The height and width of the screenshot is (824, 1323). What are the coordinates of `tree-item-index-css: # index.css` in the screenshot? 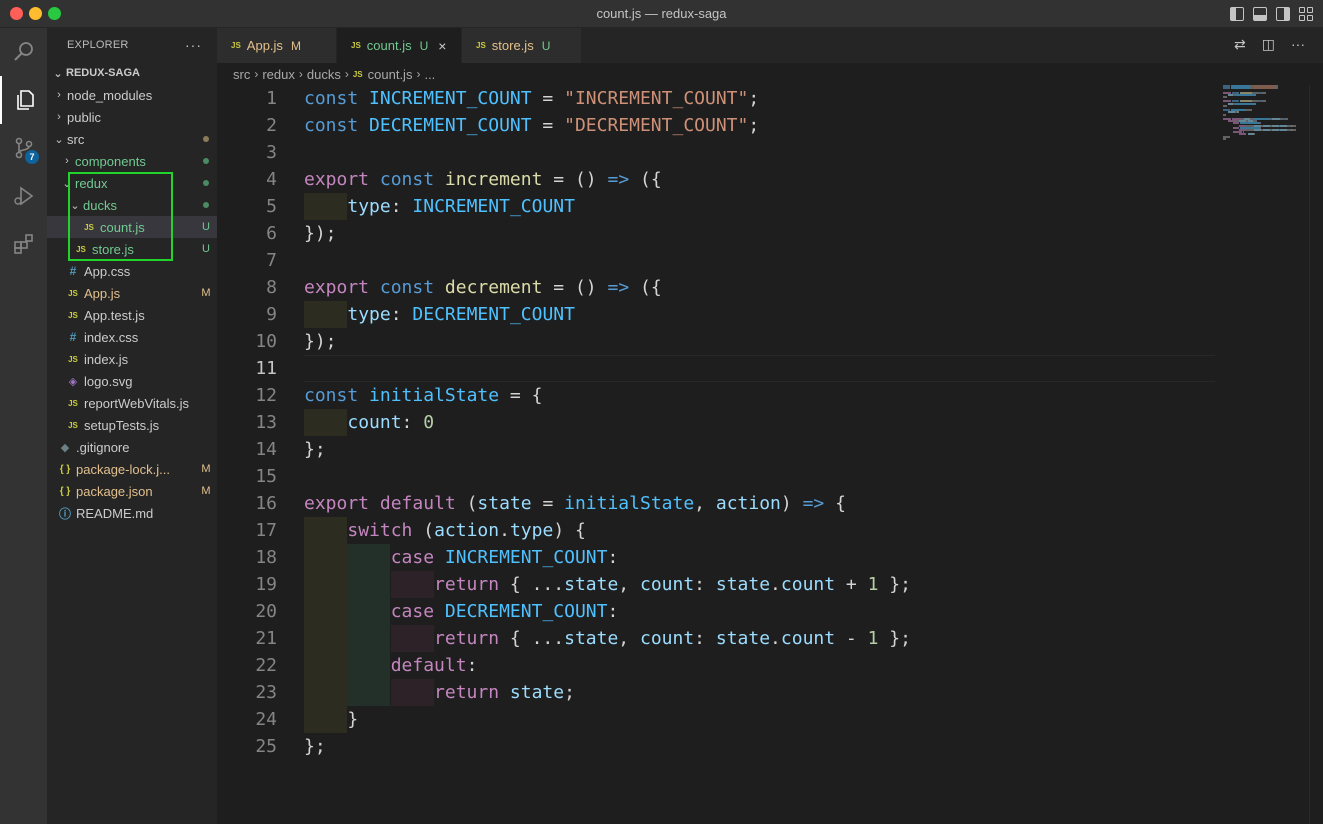 It's located at (132, 337).